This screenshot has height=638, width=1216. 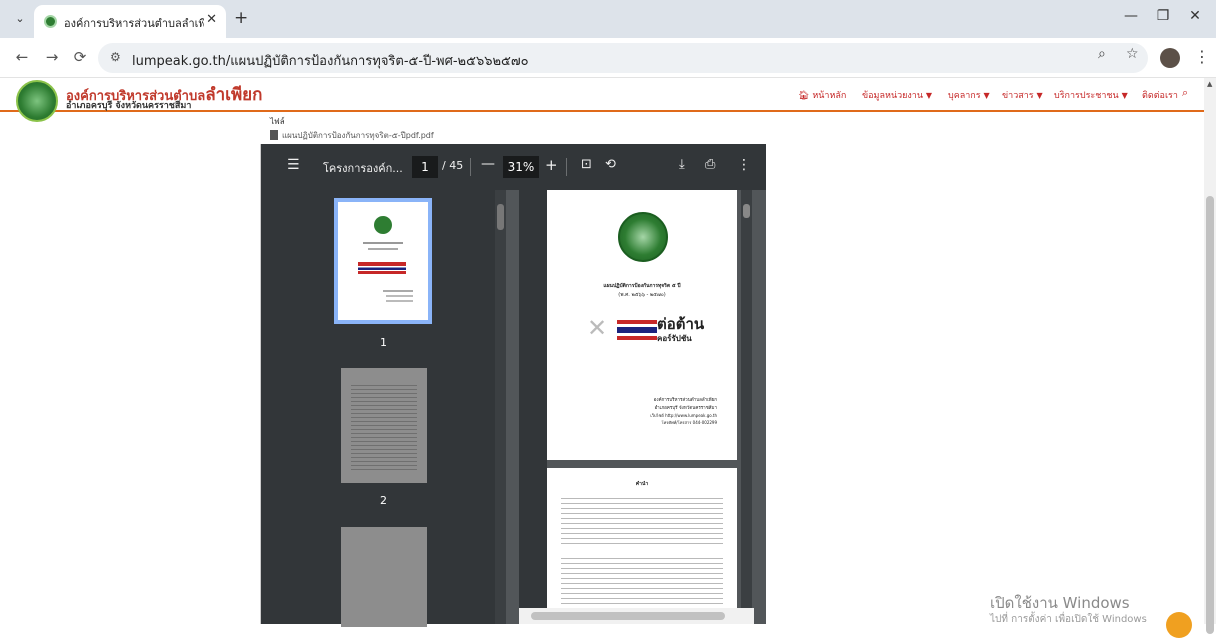 I want to click on nav-agency: ข้อมูลหน่วยงาน ▼, so click(x=897, y=95).